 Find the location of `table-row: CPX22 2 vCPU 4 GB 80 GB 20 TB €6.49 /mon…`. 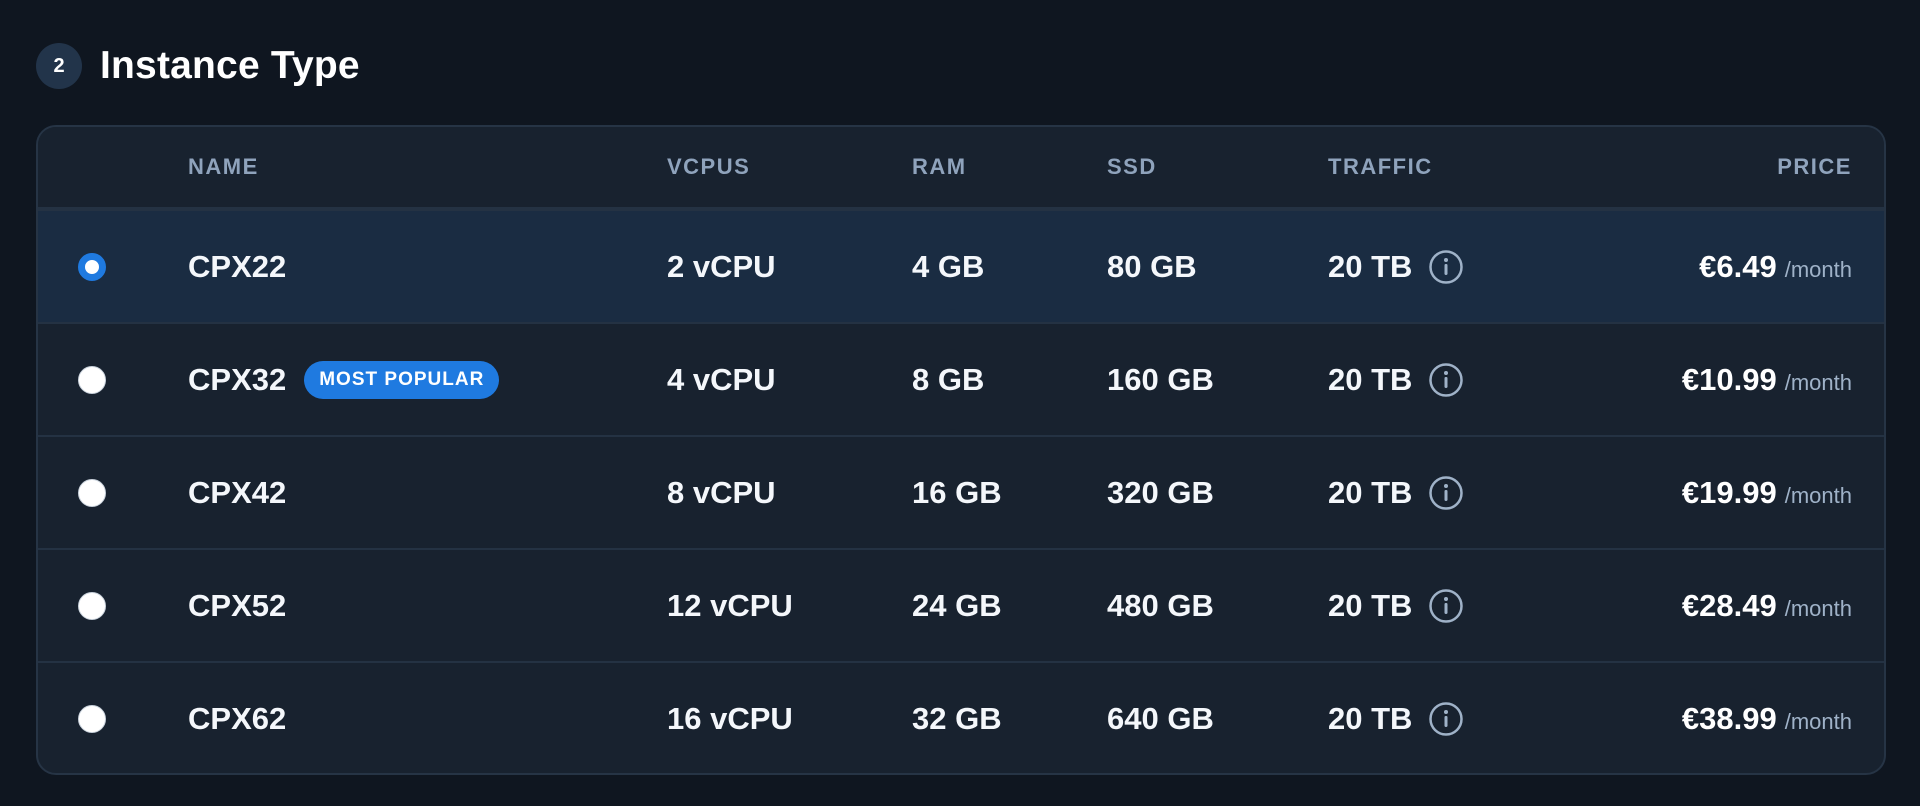

table-row: CPX22 2 vCPU 4 GB 80 GB 20 TB €6.49 /mon… is located at coordinates (961, 265).